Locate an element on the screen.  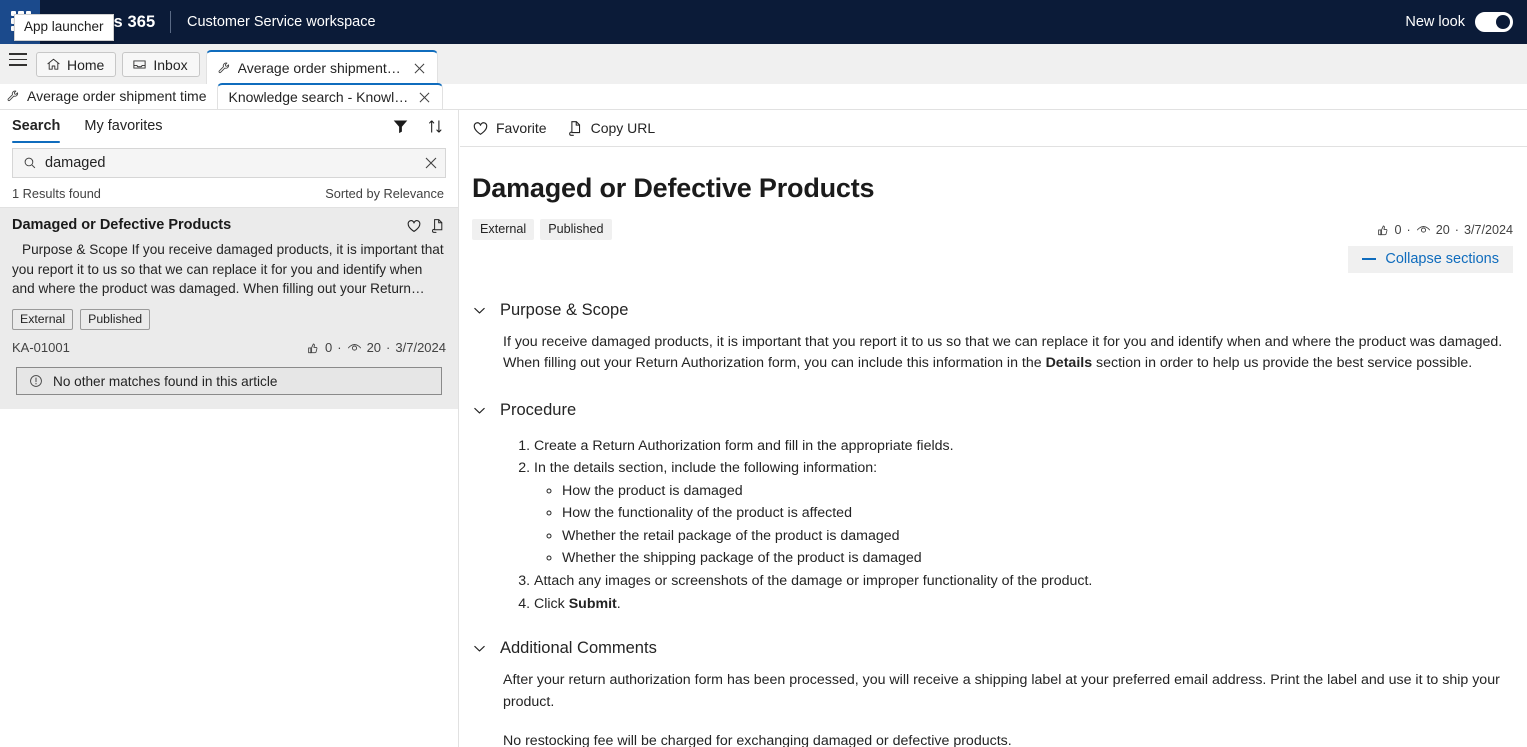
app-launcher-tooltip: App launcher is located at coordinates (64, 28).